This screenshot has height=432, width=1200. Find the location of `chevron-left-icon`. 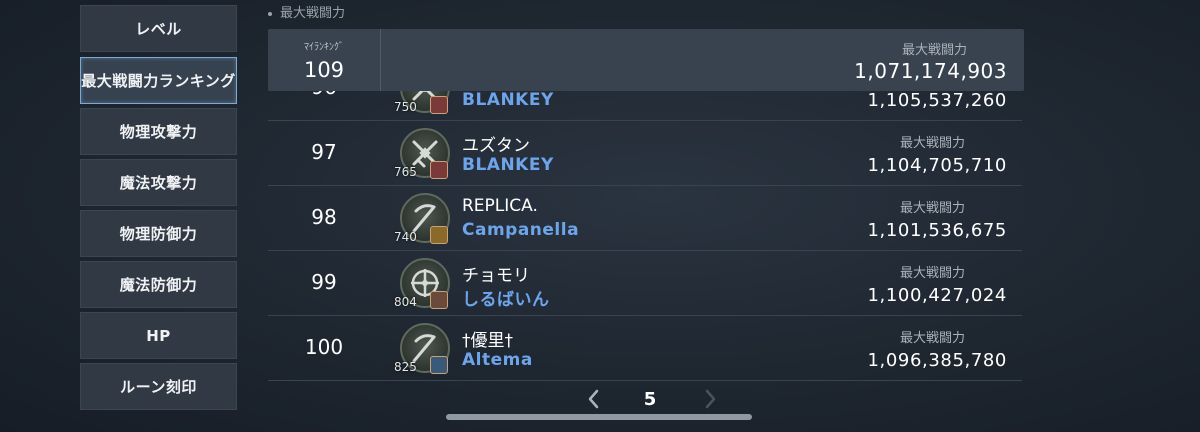

chevron-left-icon is located at coordinates (594, 399).